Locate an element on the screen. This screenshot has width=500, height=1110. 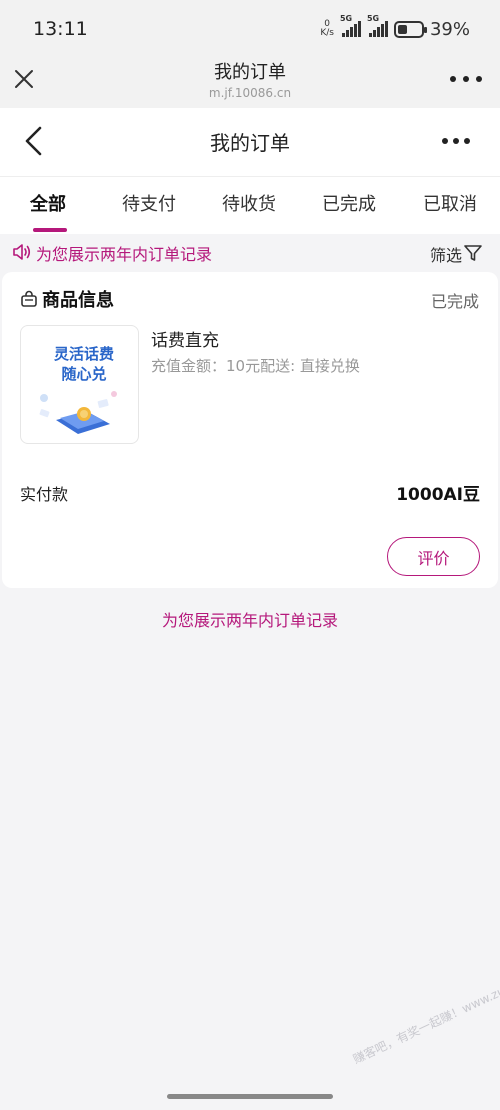
page-title: 我的订单 is located at coordinates (250, 143).